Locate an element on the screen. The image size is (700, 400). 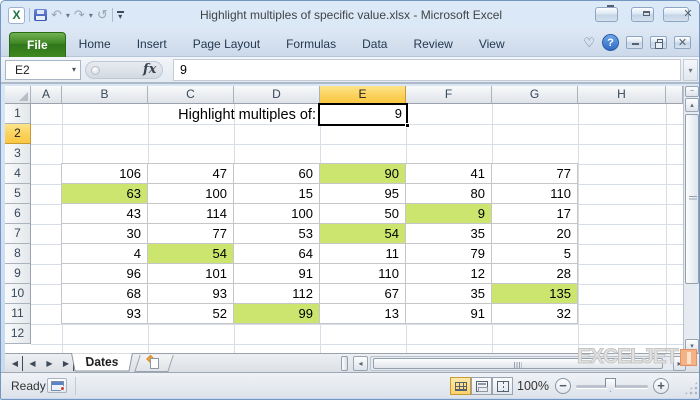
scroll-left-icon: ◂ is located at coordinates (360, 363).